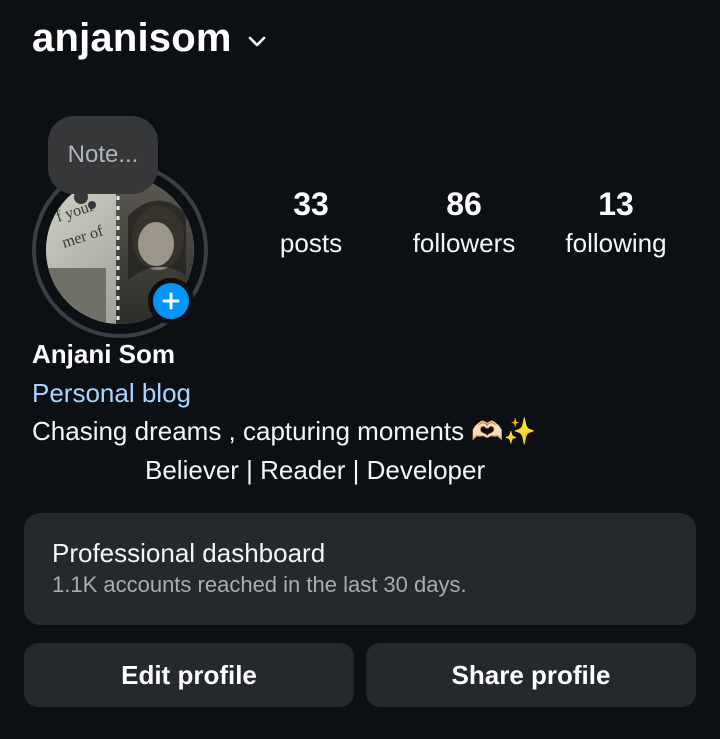  What do you see at coordinates (257, 41) in the screenshot?
I see `chevron-down-icon` at bounding box center [257, 41].